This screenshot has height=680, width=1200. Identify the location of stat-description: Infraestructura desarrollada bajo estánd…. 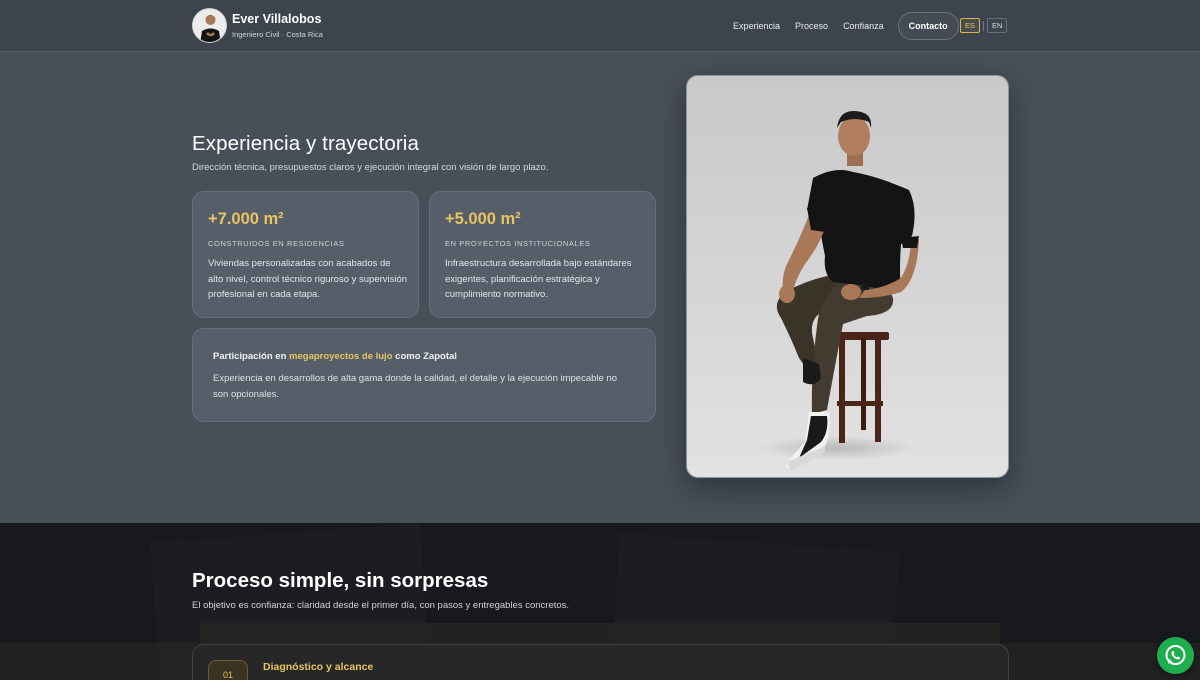
(538, 279).